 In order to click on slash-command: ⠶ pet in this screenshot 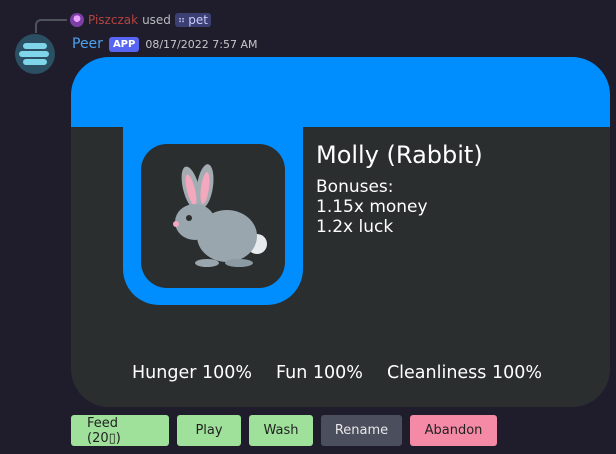, I will do `click(192, 20)`.